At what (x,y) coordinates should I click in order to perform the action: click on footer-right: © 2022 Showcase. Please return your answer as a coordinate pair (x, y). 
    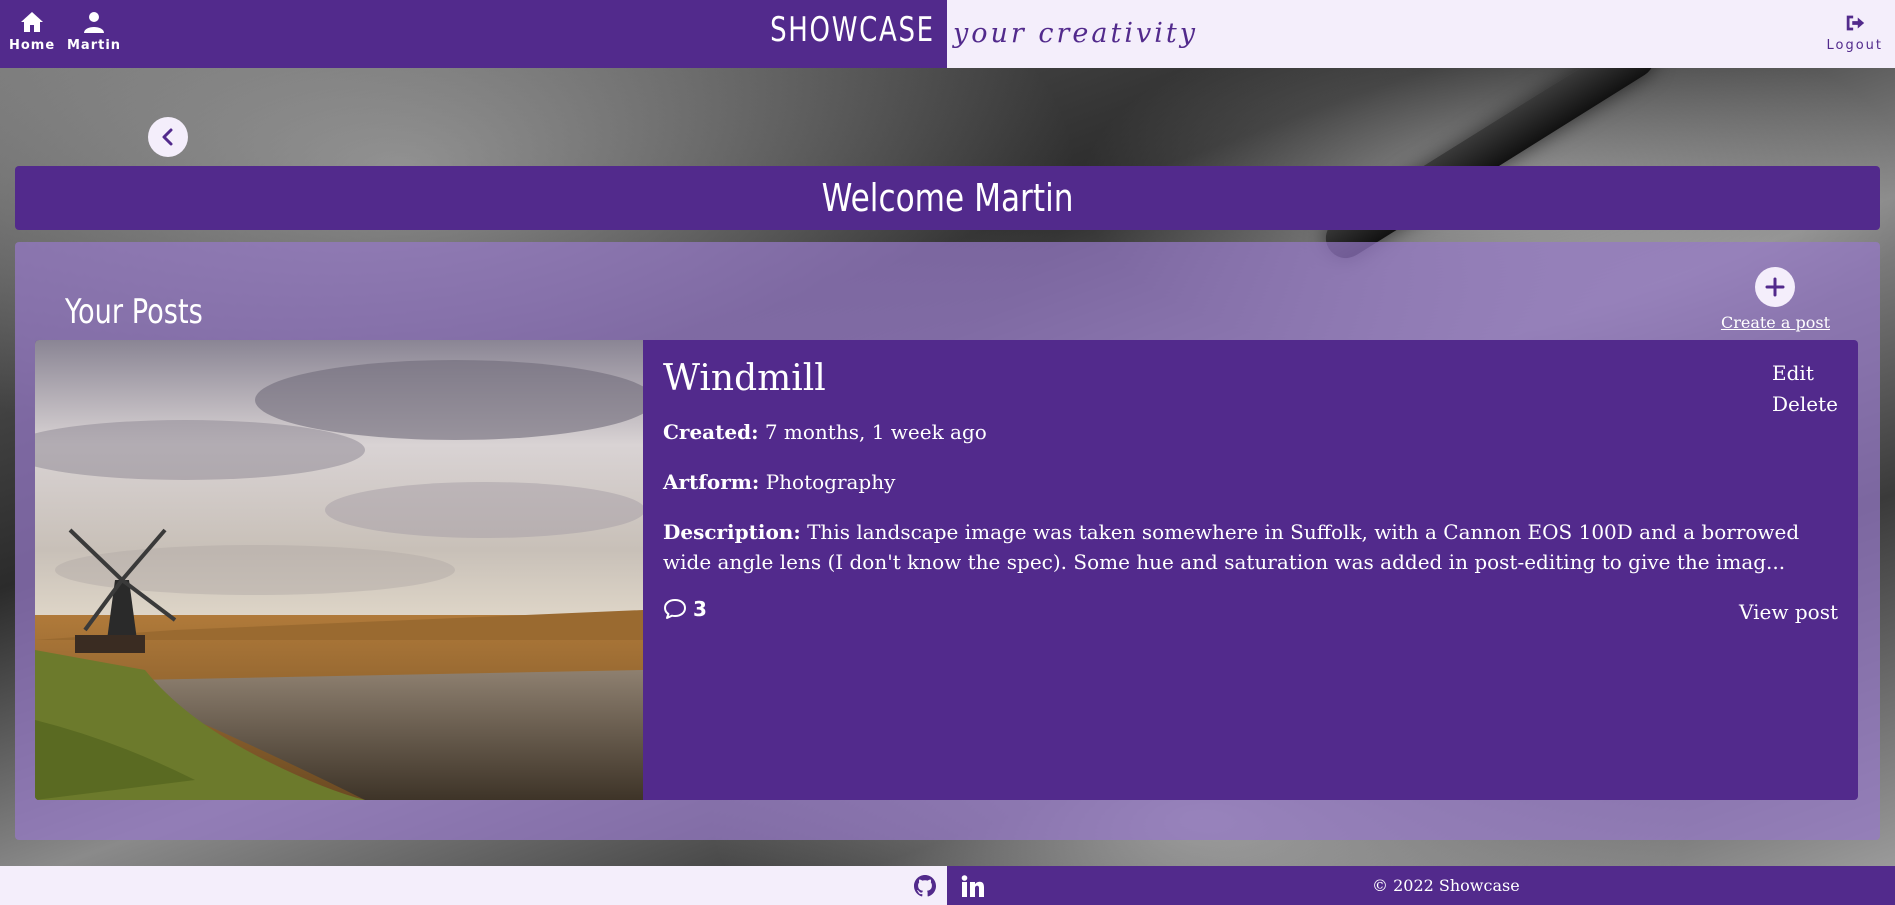
    Looking at the image, I should click on (1421, 885).